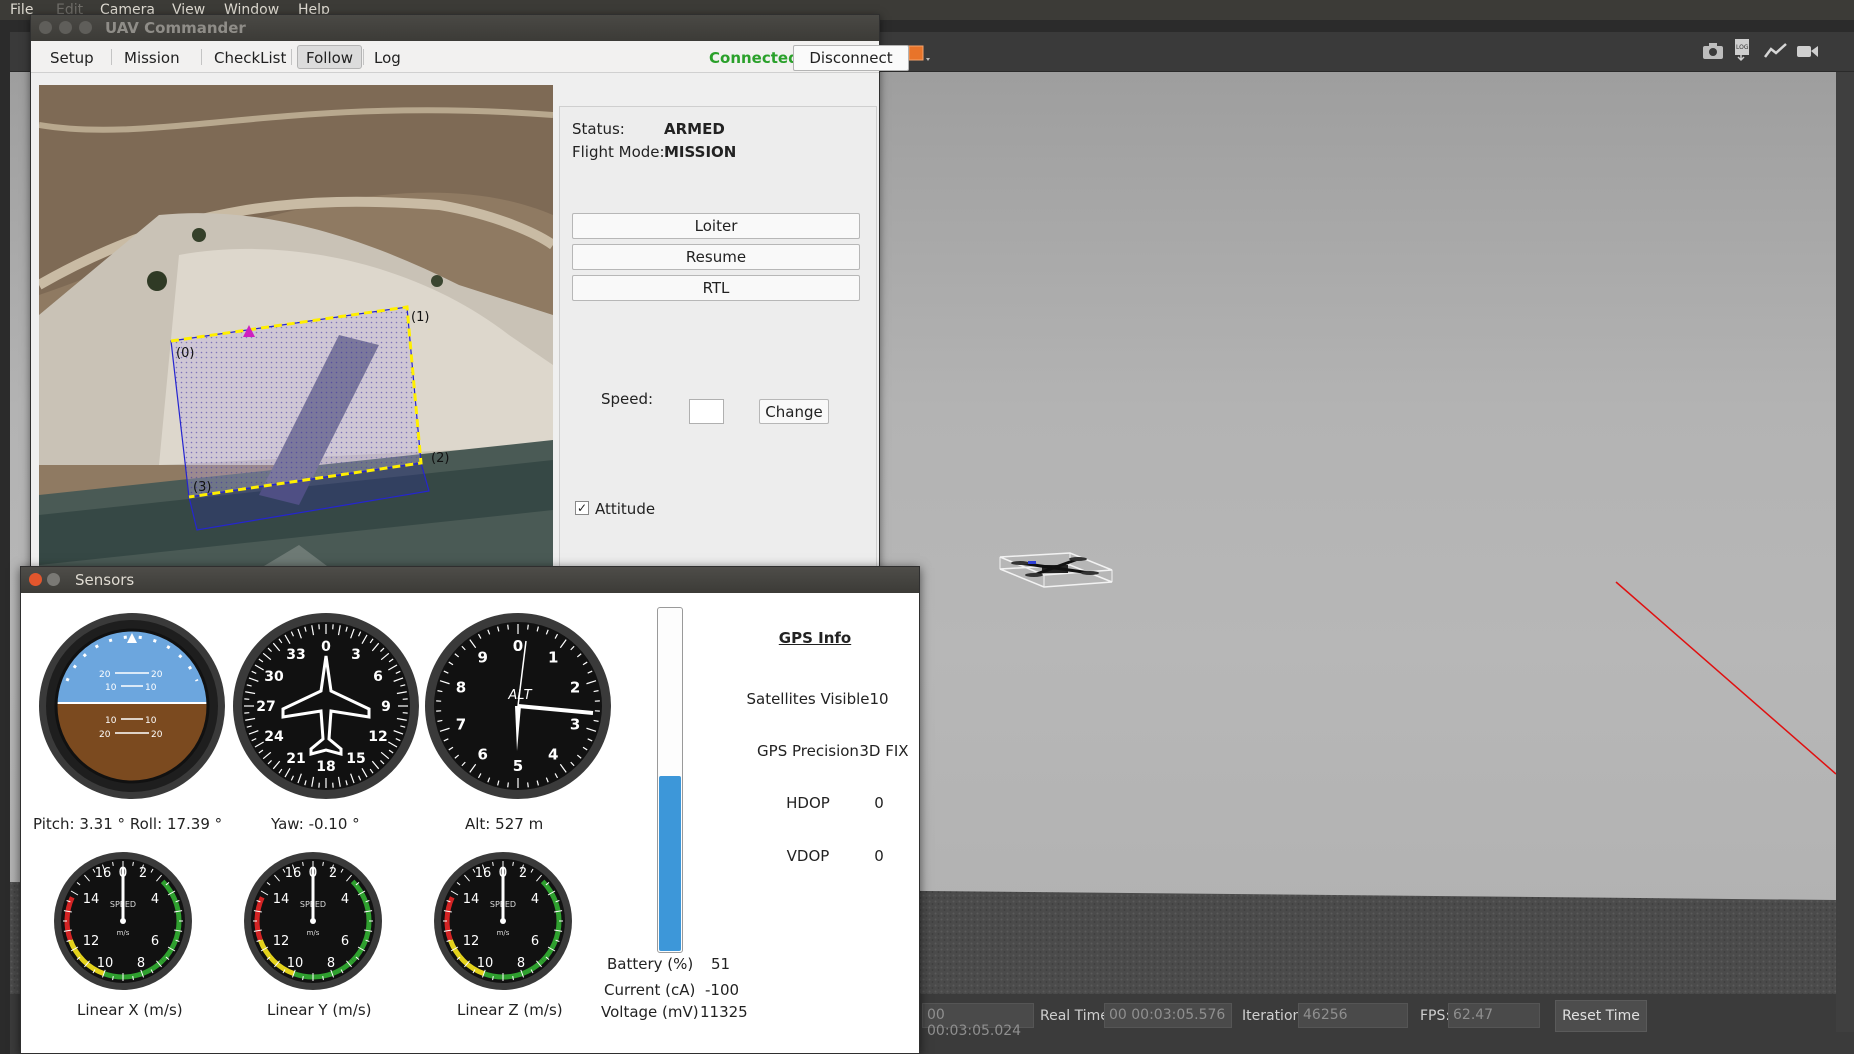 This screenshot has height=1054, width=1854. What do you see at coordinates (461, 687) in the screenshot?
I see `alt-tick-label: 8` at bounding box center [461, 687].